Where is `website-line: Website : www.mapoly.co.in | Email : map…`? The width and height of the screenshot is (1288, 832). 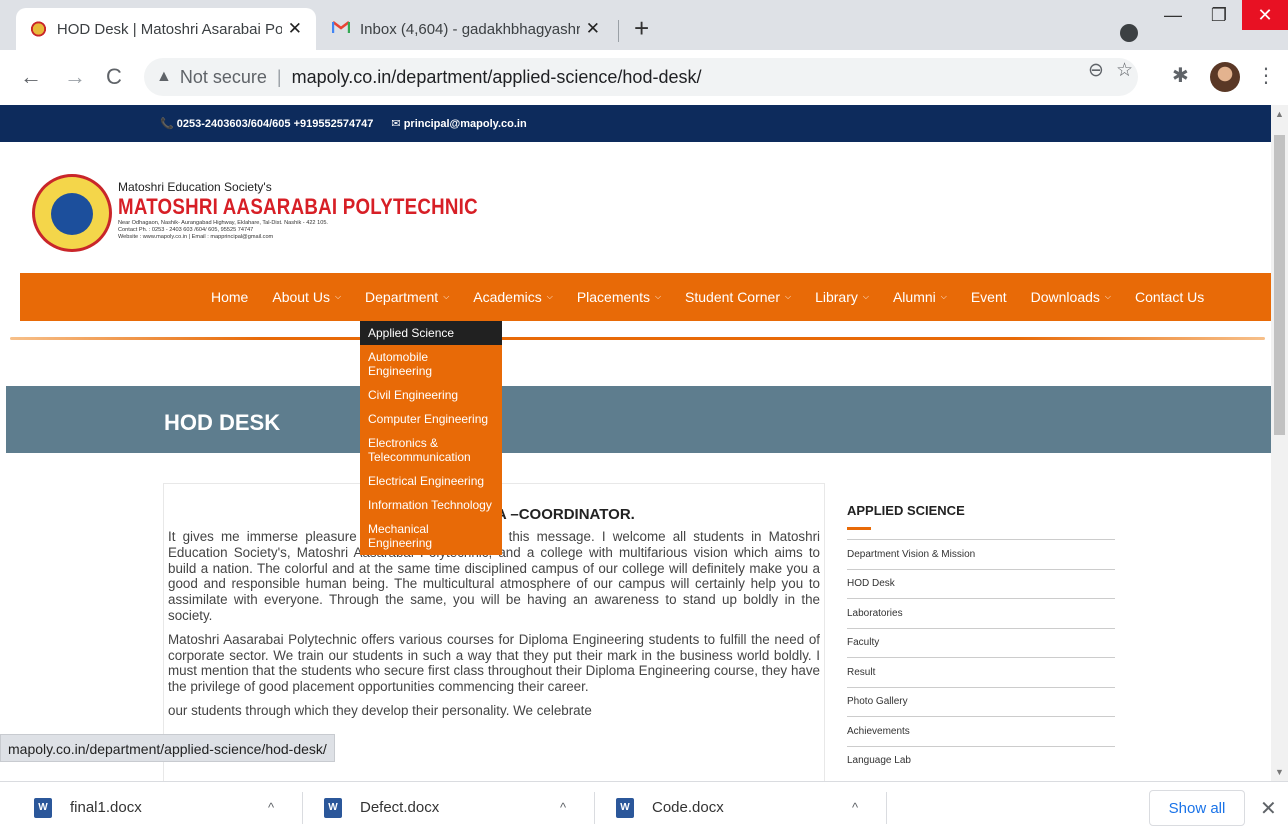 website-line: Website : www.mapoly.co.in | Email : map… is located at coordinates (196, 237).